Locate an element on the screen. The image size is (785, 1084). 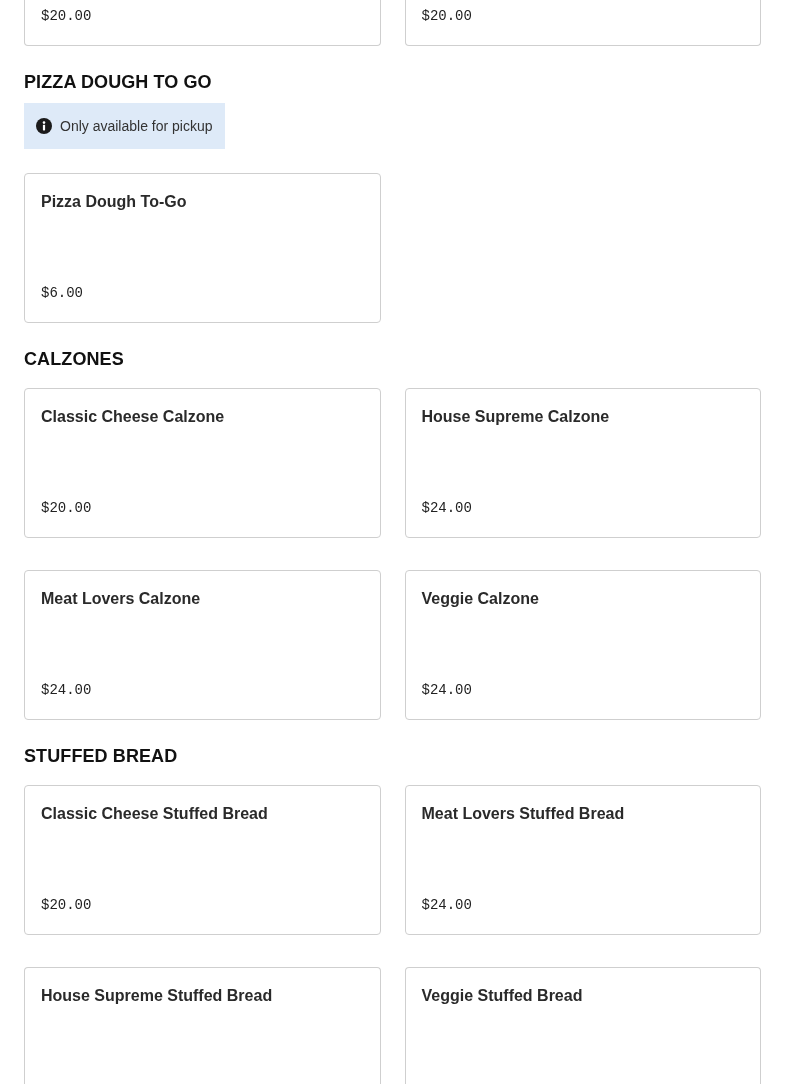
menu-item-card: Veggie Calzone $24.00 is located at coordinates (582, 645).